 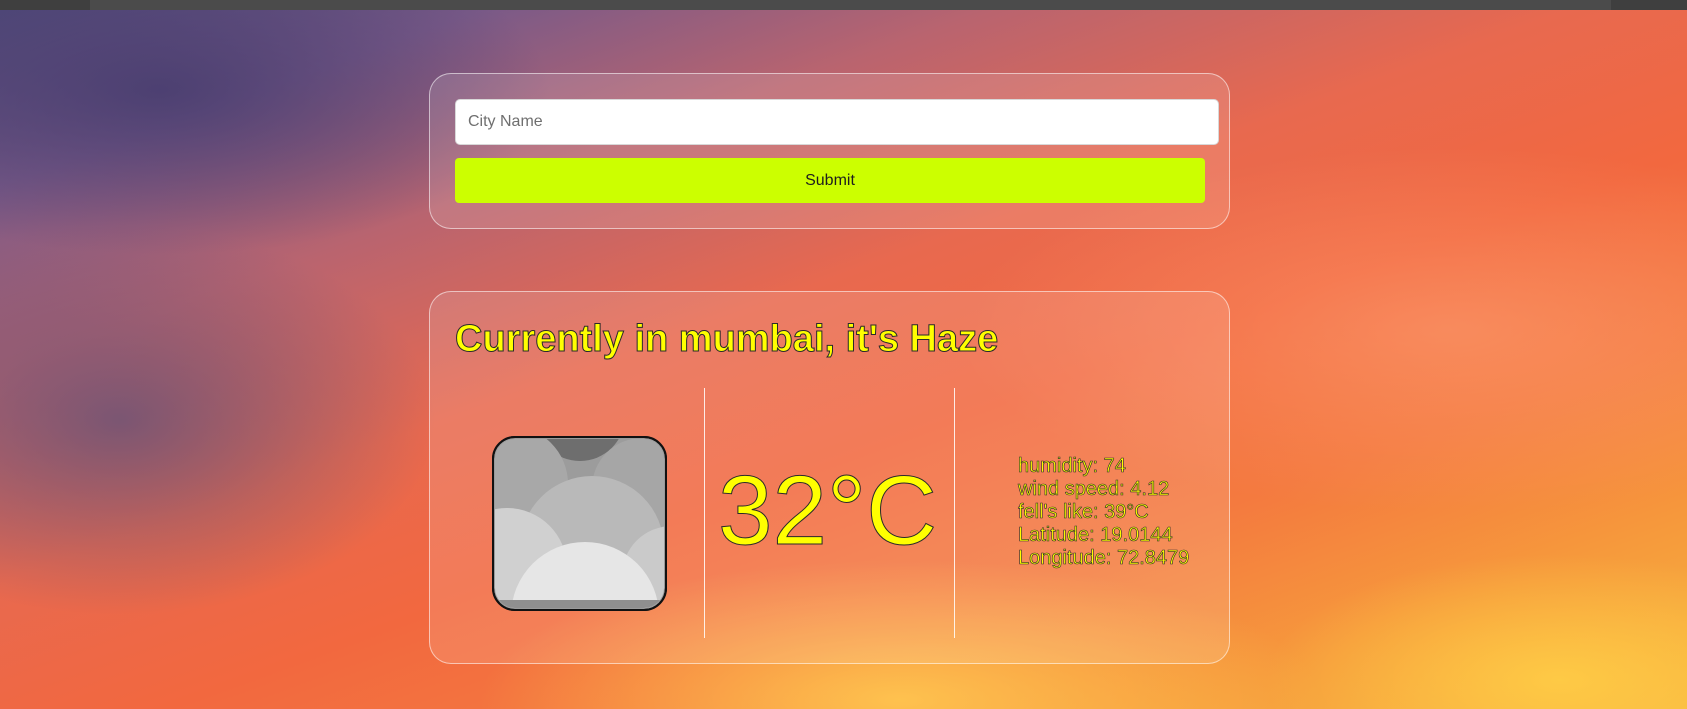 I want to click on temperature-value: 32°C, so click(x=828, y=510).